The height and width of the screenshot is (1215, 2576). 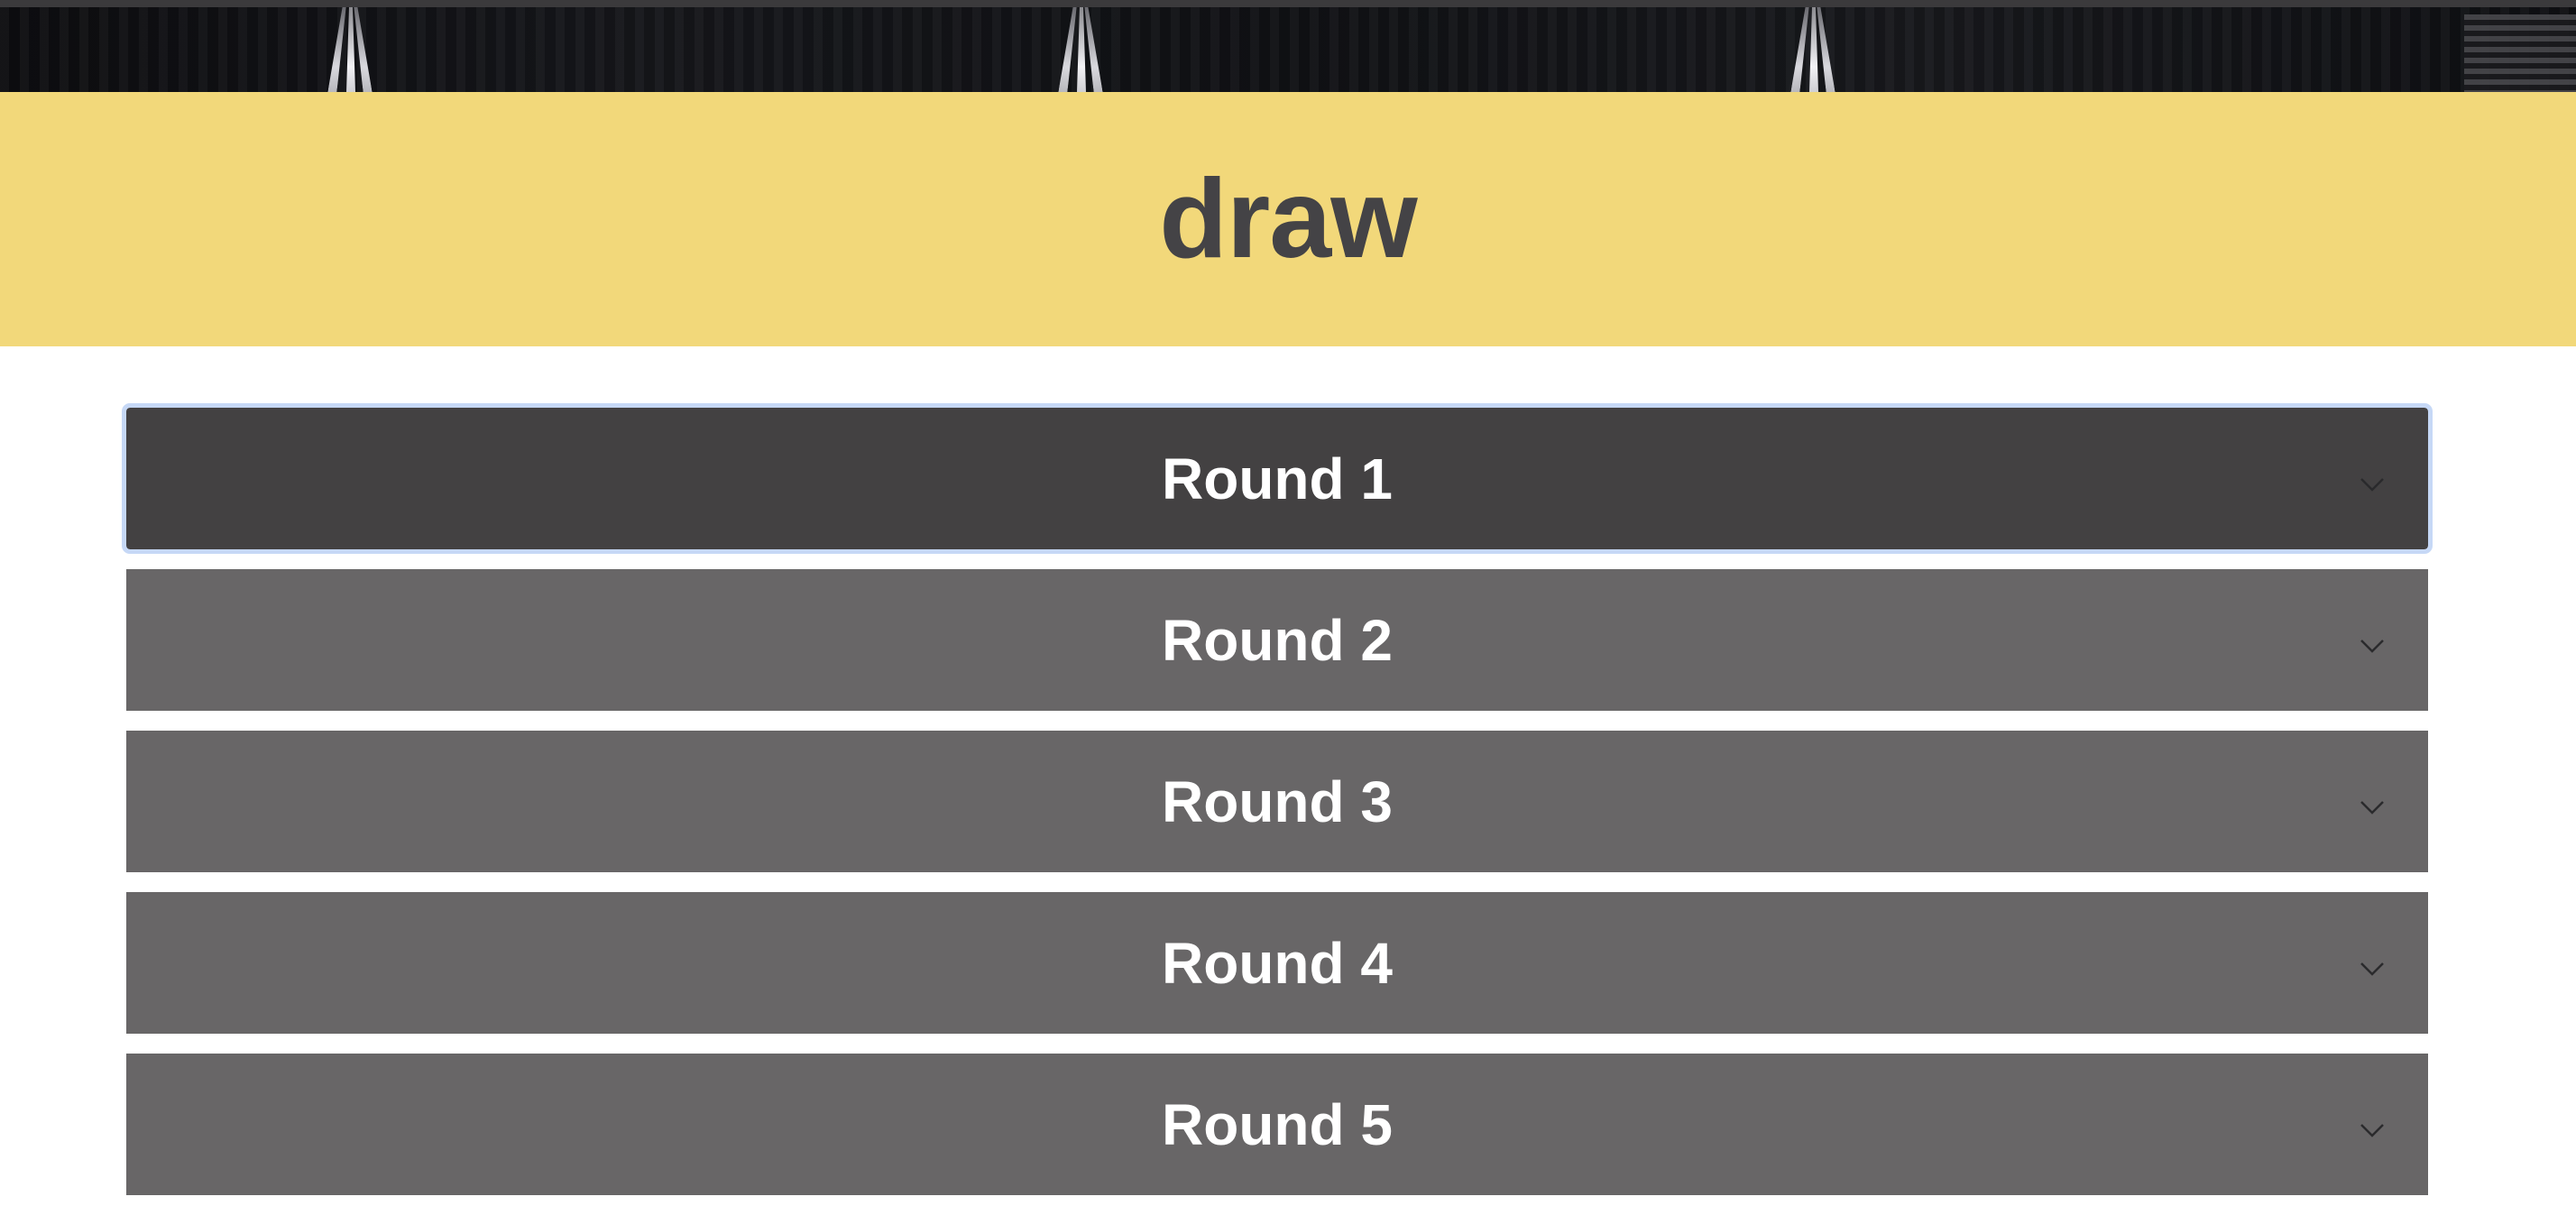 I want to click on round-label: Round 2, so click(x=1277, y=640).